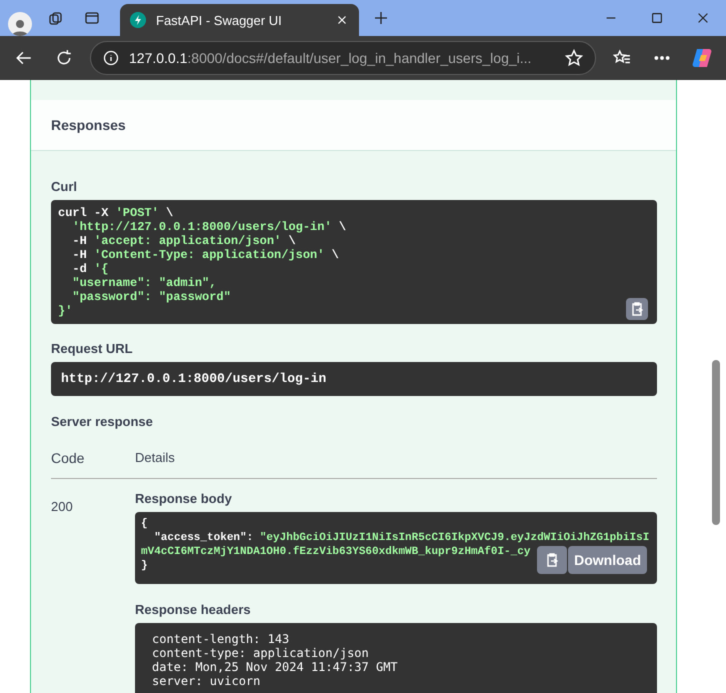  What do you see at coordinates (92, 18) in the screenshot?
I see `sidebar-icon` at bounding box center [92, 18].